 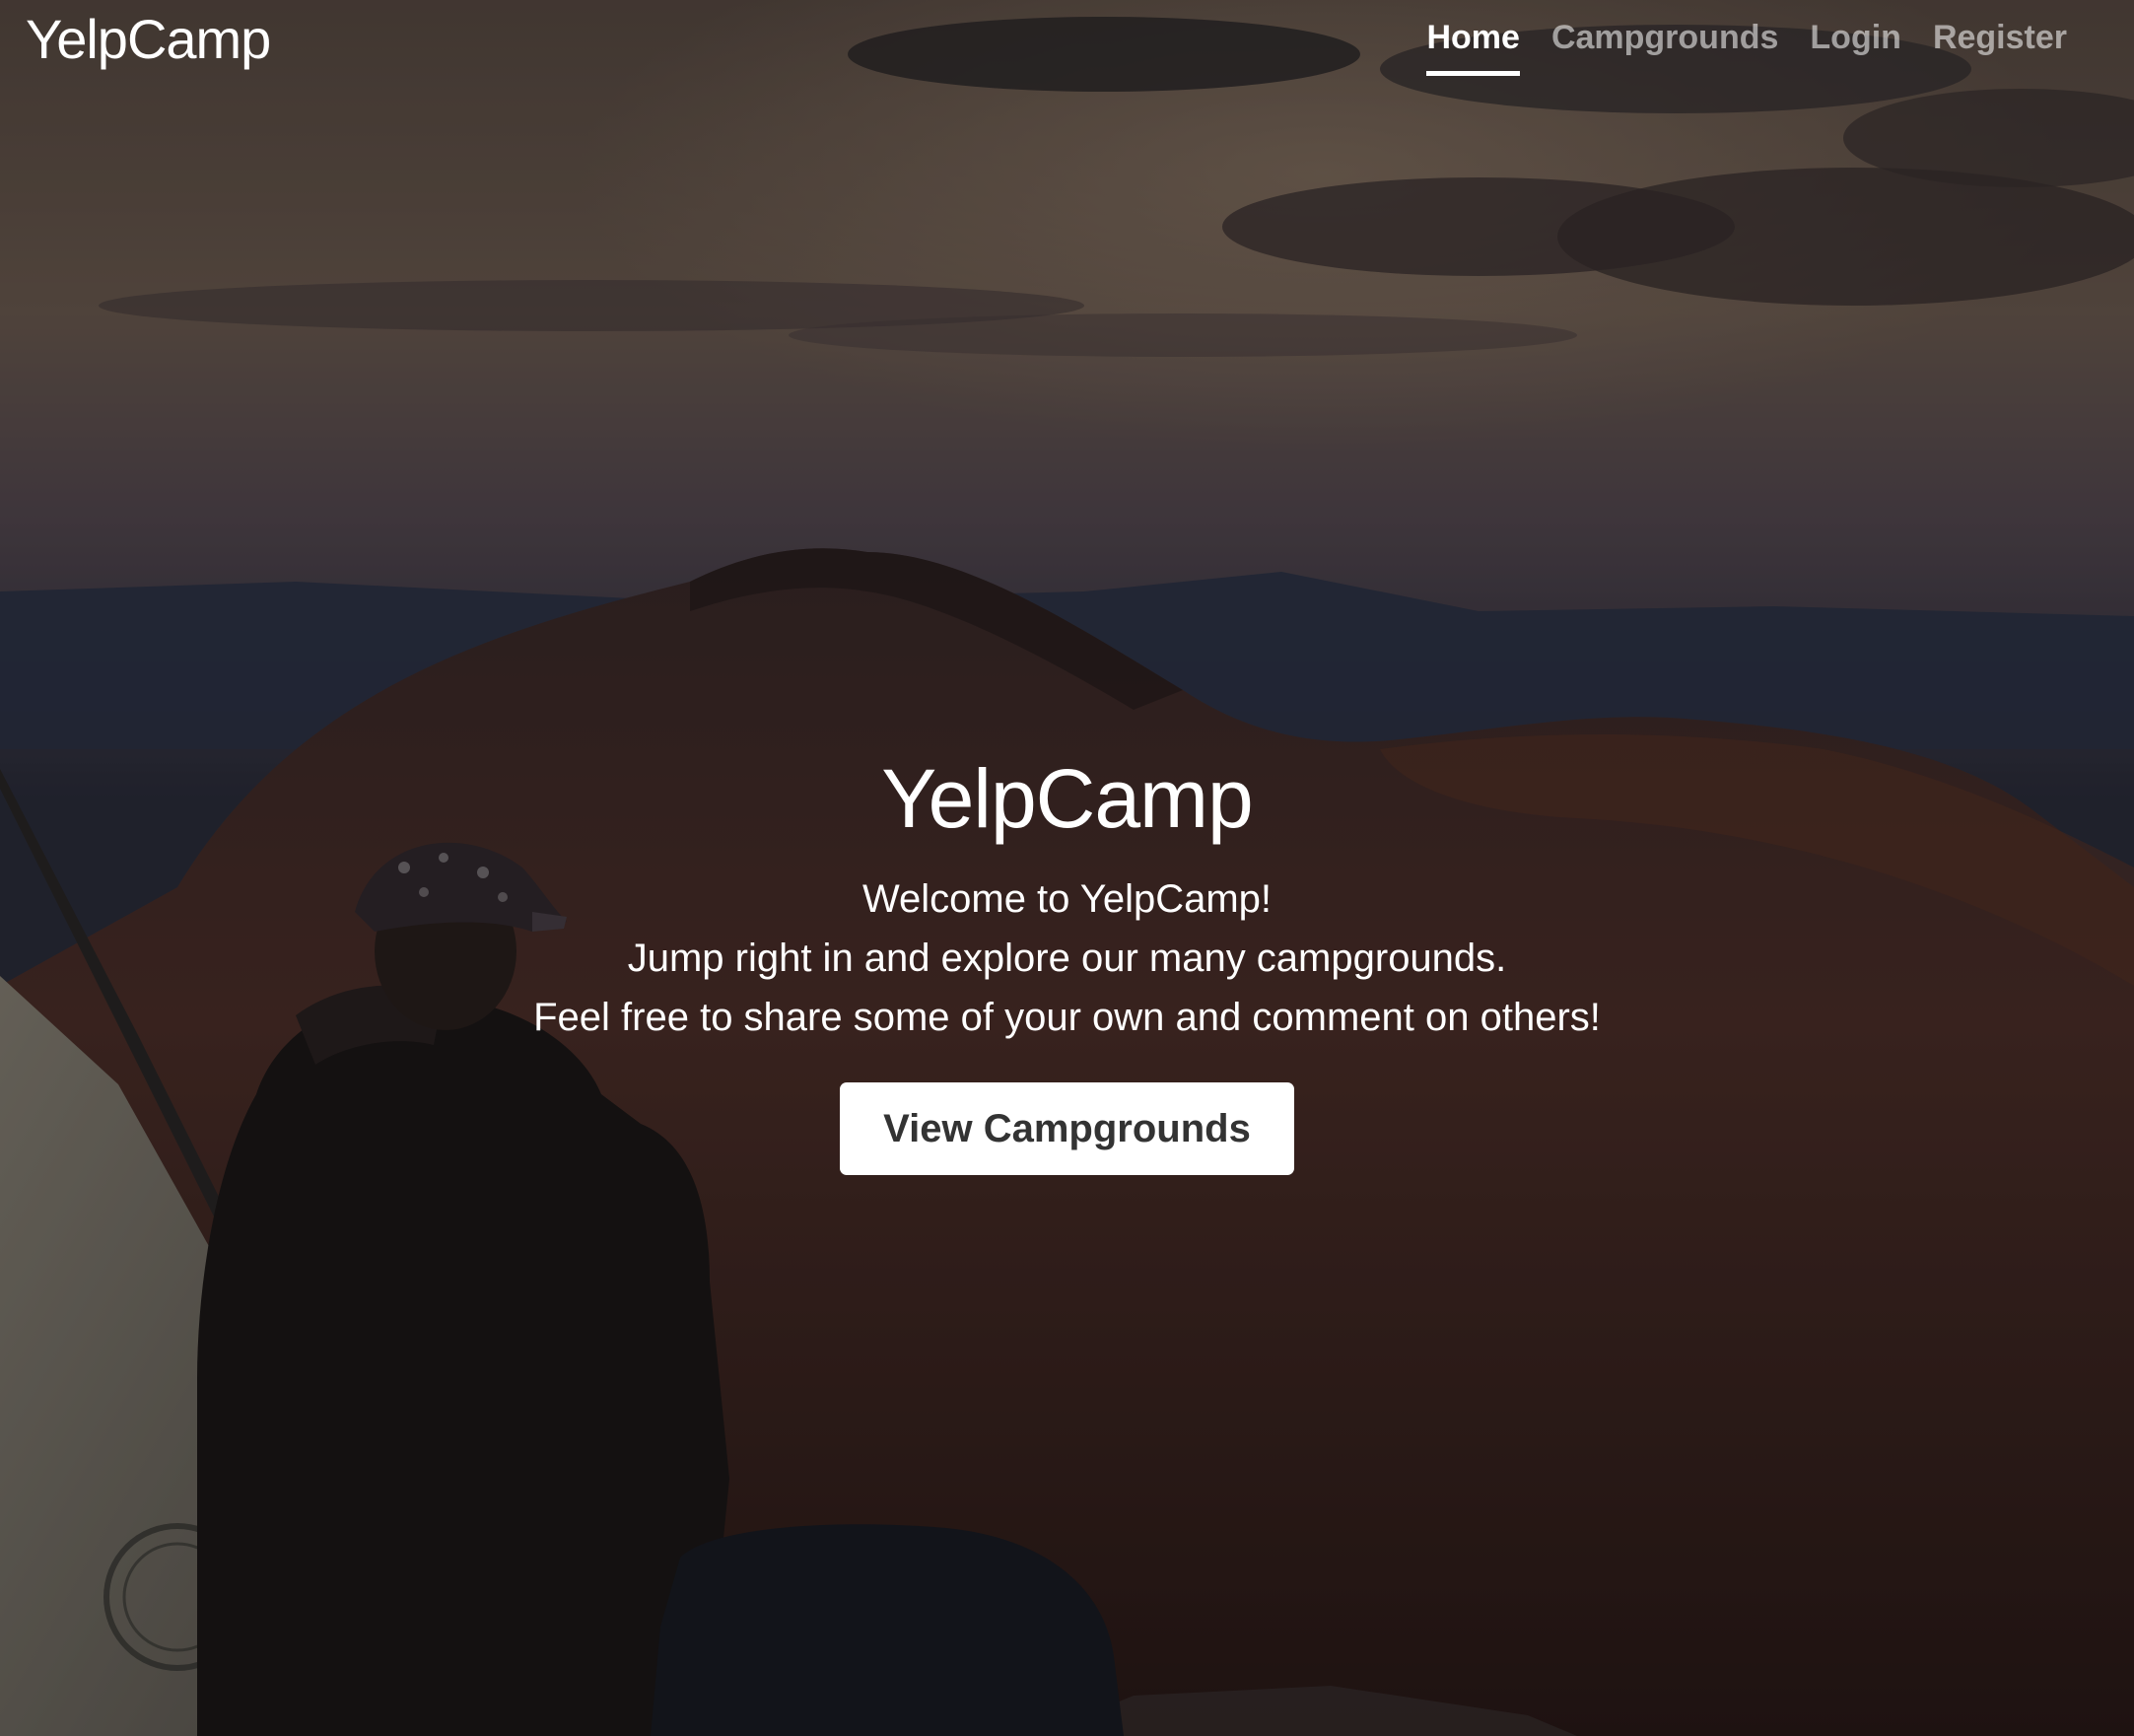 I want to click on view-campgrounds-button: View Campgrounds, so click(x=1067, y=1128).